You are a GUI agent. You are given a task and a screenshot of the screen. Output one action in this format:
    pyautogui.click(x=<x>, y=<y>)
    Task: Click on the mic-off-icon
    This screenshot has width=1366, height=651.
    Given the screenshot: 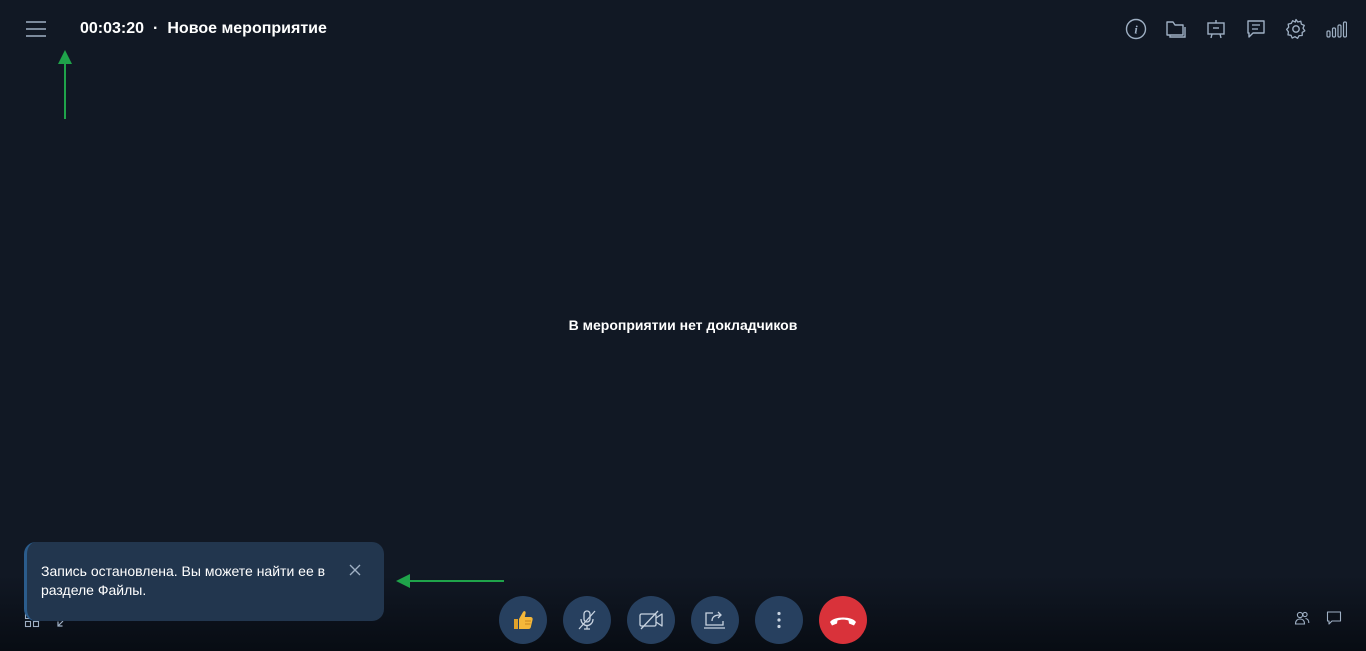 What is the action you would take?
    pyautogui.click(x=587, y=620)
    